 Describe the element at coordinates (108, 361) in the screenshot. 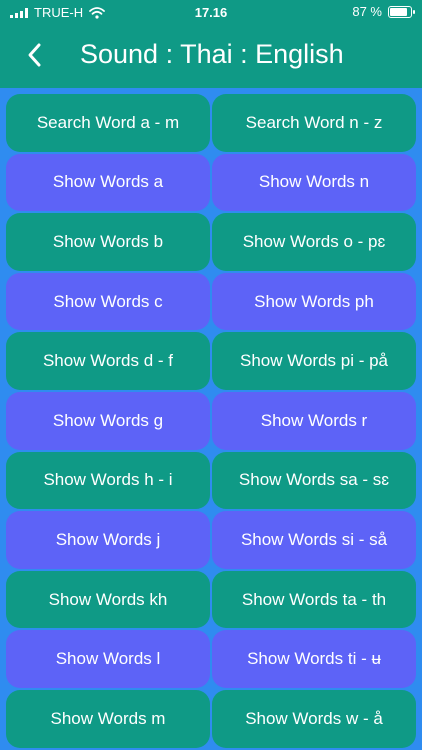

I see `word-list-button: Show Words d - f` at that location.